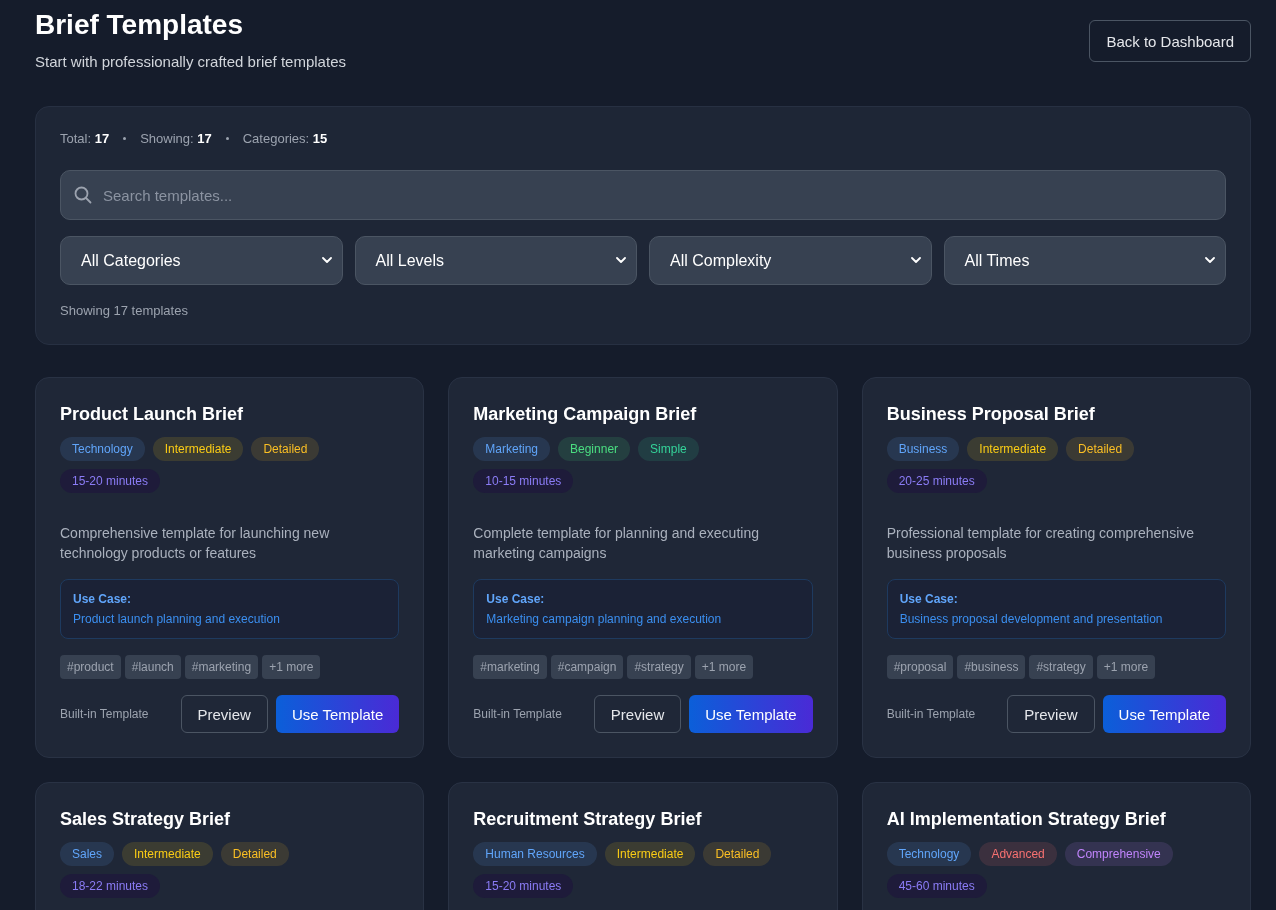 The width and height of the screenshot is (1276, 910). I want to click on card-title: Business Proposal Brief, so click(991, 414).